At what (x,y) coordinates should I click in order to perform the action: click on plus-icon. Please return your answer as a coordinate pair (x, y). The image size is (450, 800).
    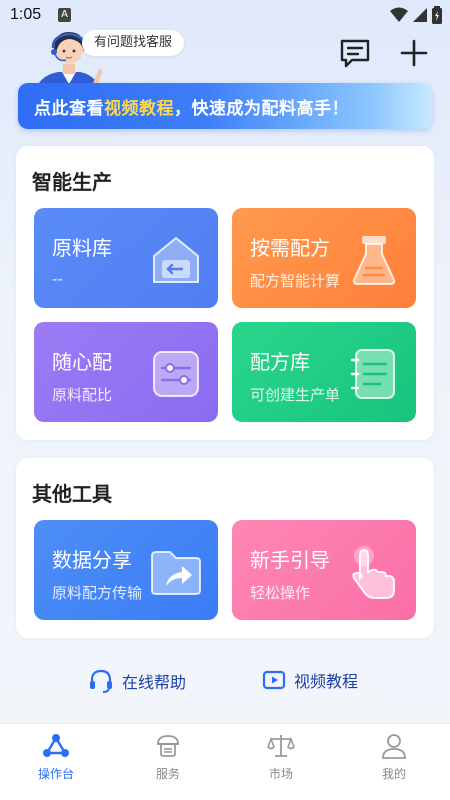
    Looking at the image, I should click on (414, 53).